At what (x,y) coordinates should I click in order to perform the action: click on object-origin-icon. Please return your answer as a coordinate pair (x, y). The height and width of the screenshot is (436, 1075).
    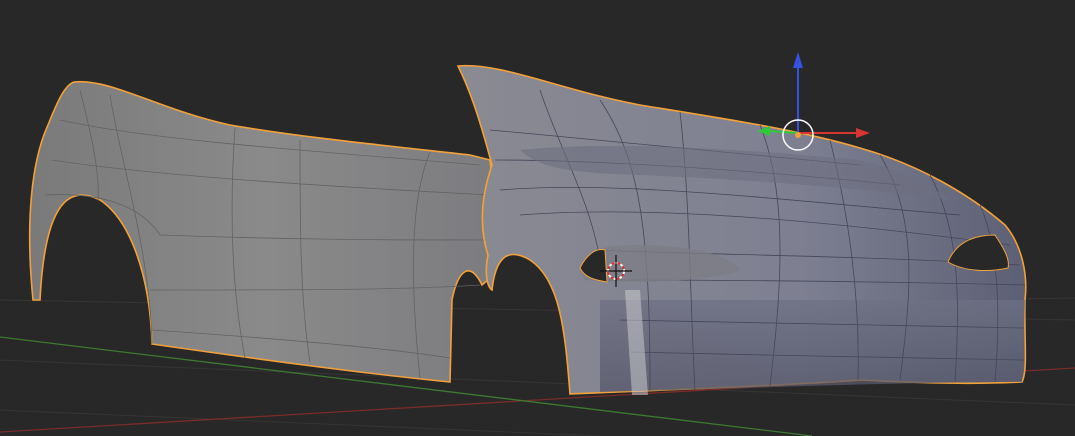
    Looking at the image, I should click on (798, 135).